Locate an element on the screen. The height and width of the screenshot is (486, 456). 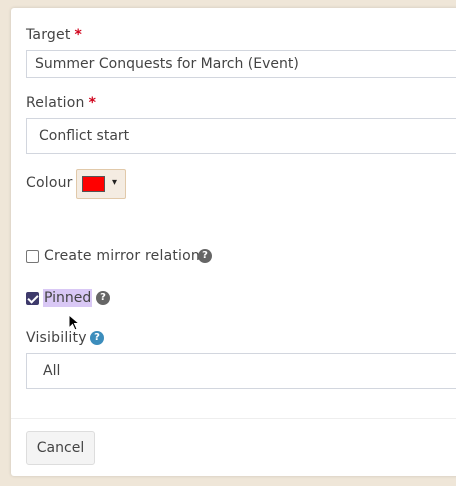
caret-down-icon: ▾ is located at coordinates (115, 182).